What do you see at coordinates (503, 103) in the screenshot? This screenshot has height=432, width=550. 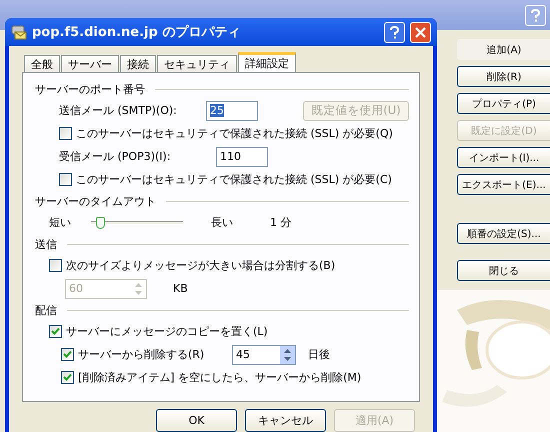 I see `window-button: プロパティ(P)` at bounding box center [503, 103].